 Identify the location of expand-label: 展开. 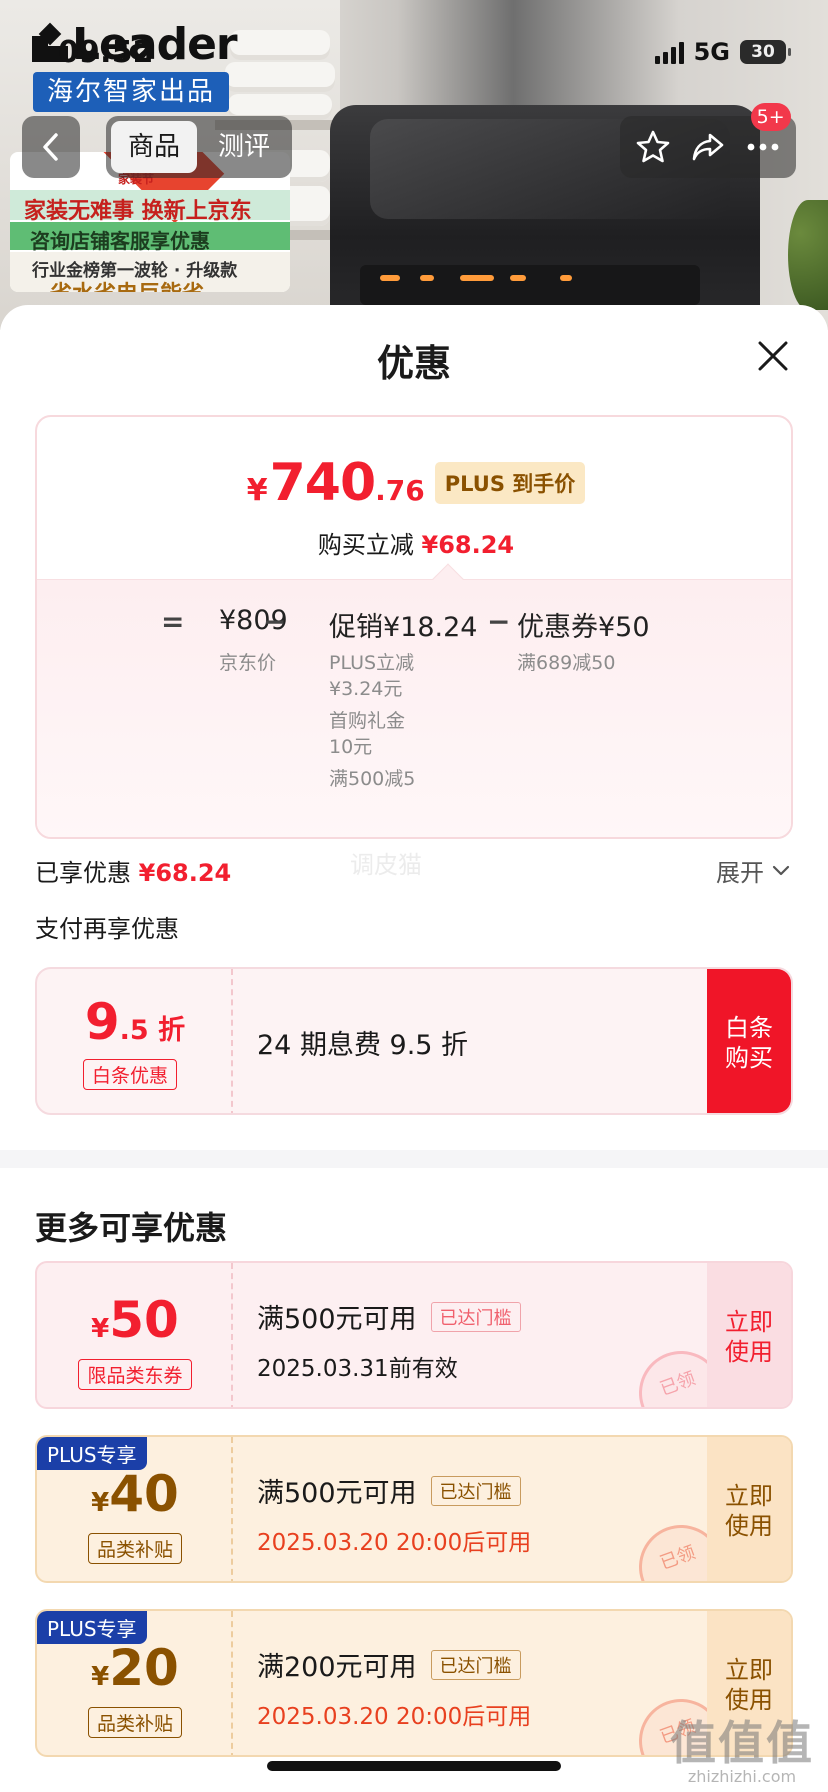
(740, 873).